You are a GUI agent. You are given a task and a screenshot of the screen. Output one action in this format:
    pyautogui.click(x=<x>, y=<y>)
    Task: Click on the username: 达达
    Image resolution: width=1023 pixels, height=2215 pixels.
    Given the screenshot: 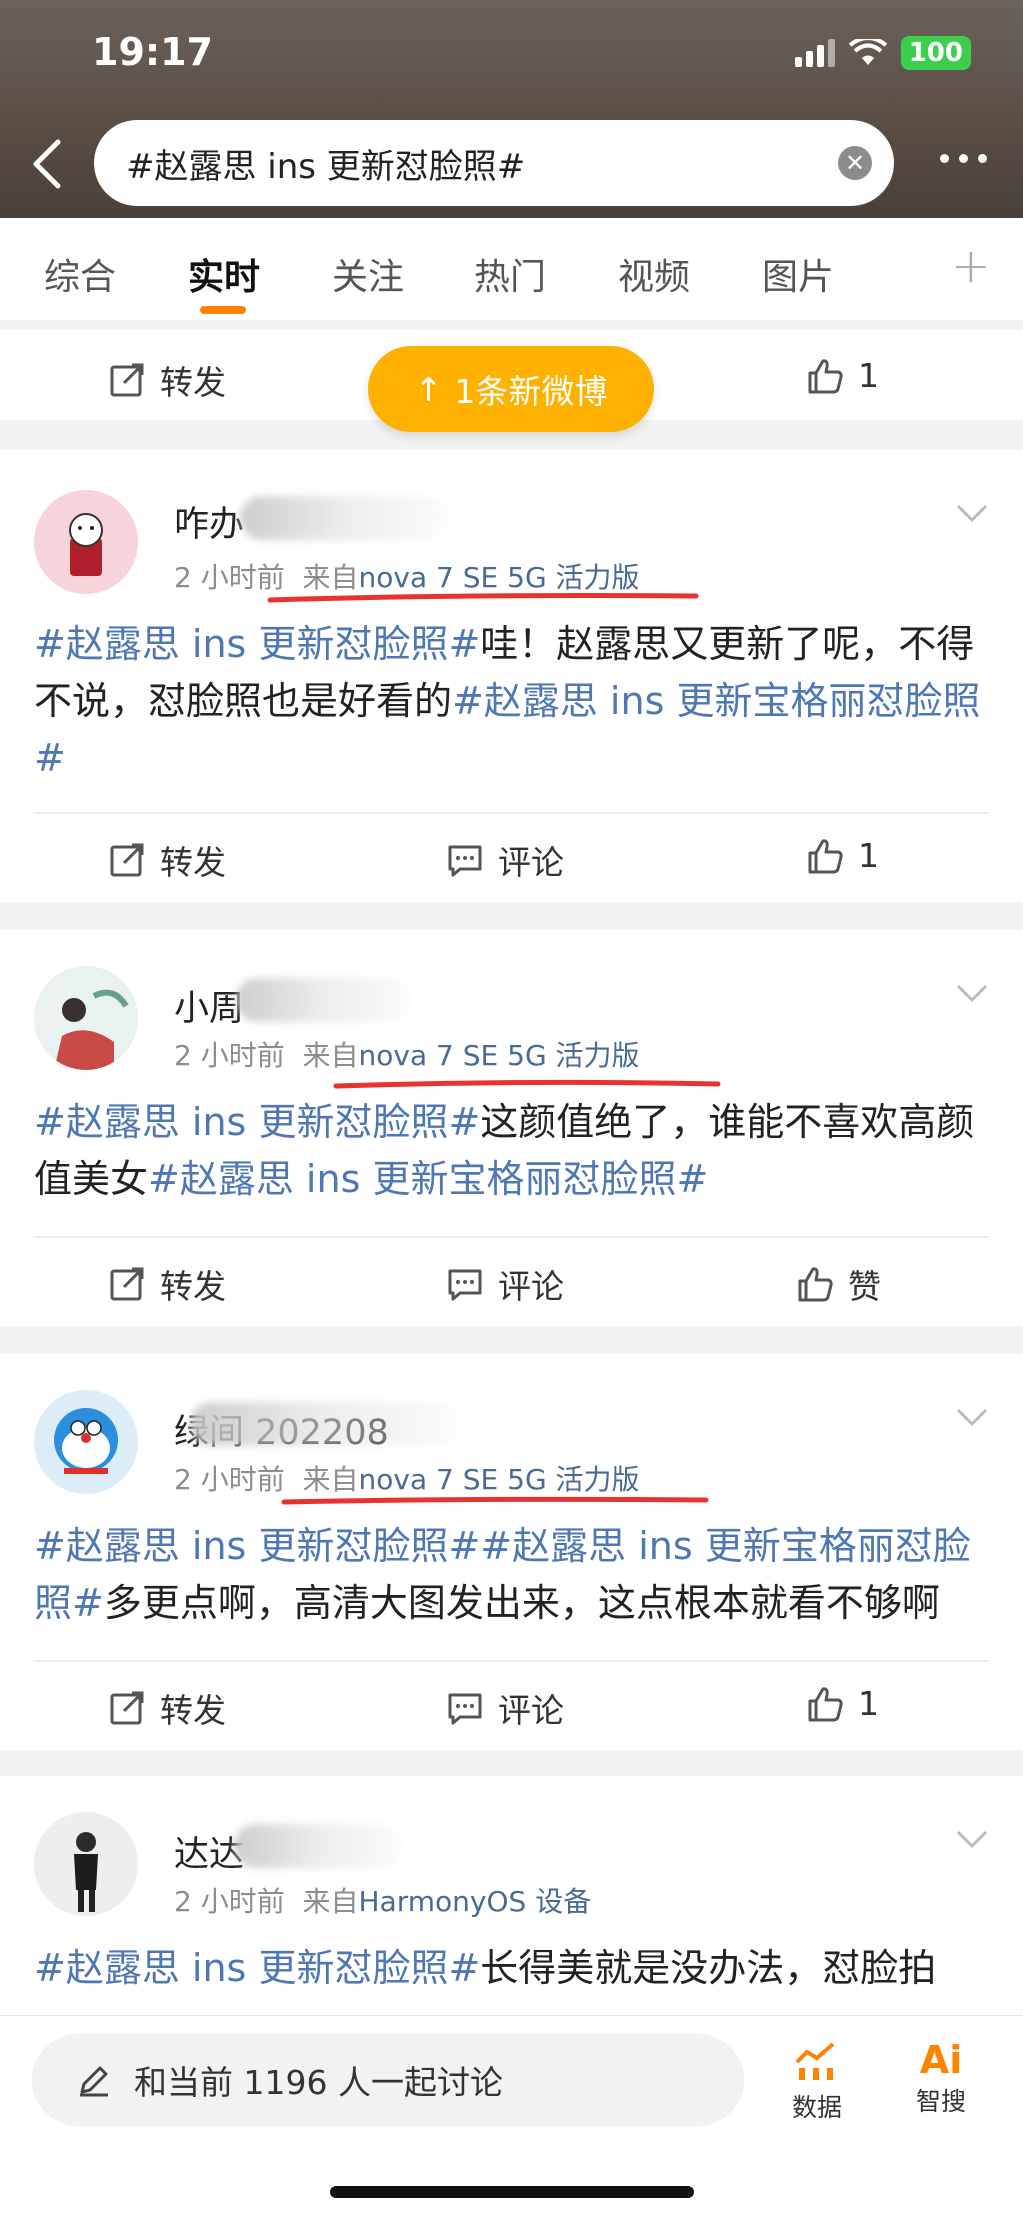 What is the action you would take?
    pyautogui.click(x=209, y=1851)
    